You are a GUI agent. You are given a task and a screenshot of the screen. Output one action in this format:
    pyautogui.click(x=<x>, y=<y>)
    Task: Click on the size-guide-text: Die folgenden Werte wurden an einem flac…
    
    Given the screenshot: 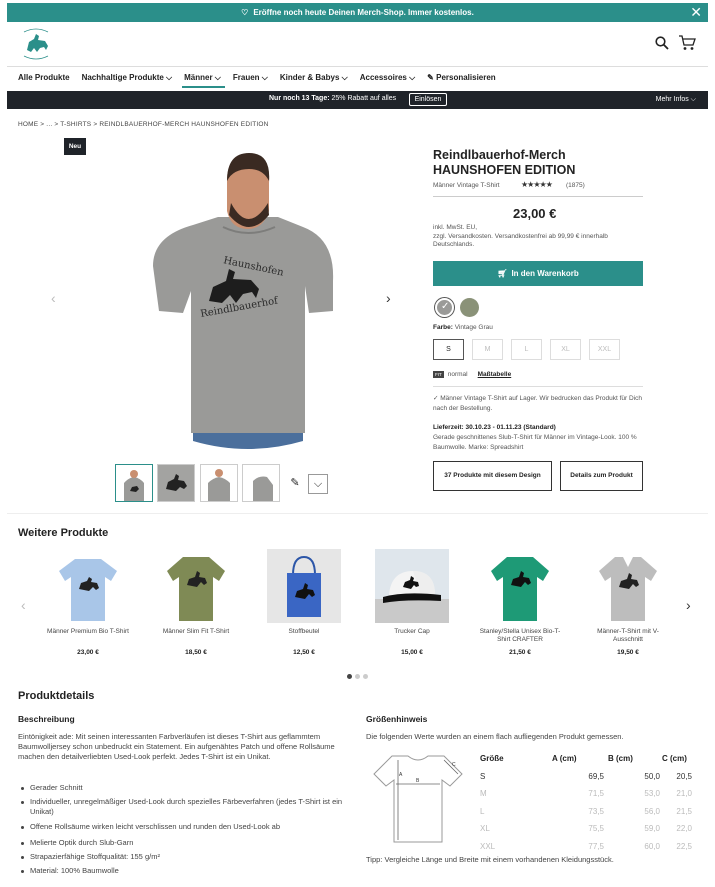 What is the action you would take?
    pyautogui.click(x=495, y=736)
    